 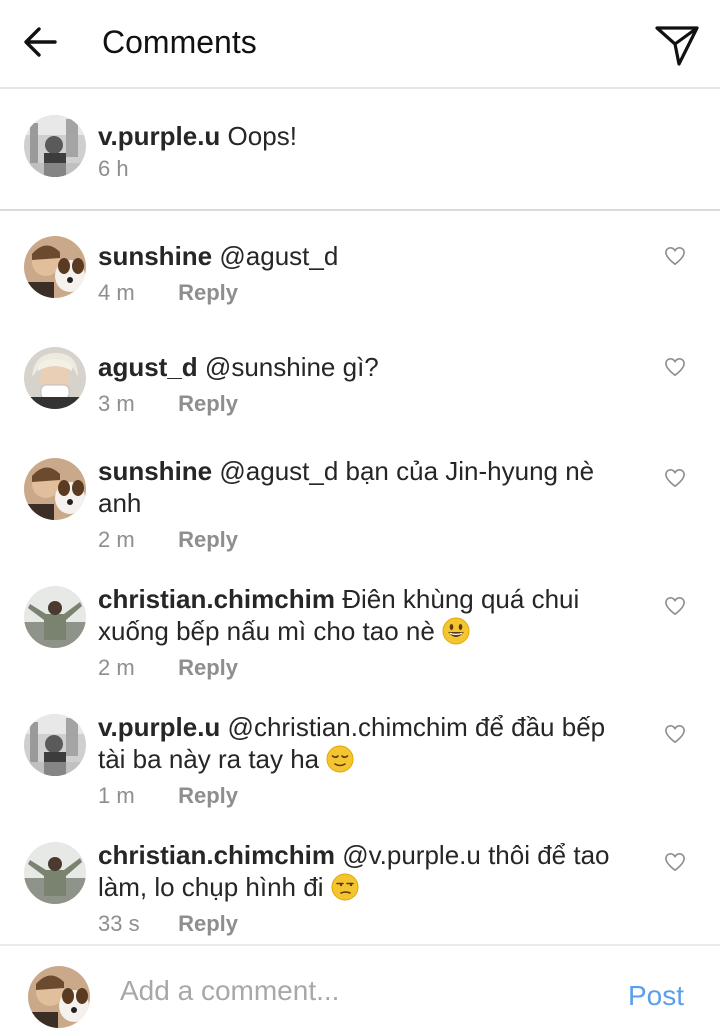 What do you see at coordinates (262, 136) in the screenshot?
I see `caption-text: Oops!` at bounding box center [262, 136].